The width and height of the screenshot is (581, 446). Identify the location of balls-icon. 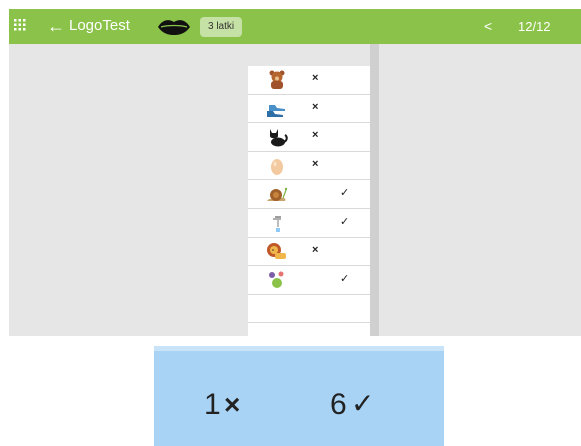
(276, 280).